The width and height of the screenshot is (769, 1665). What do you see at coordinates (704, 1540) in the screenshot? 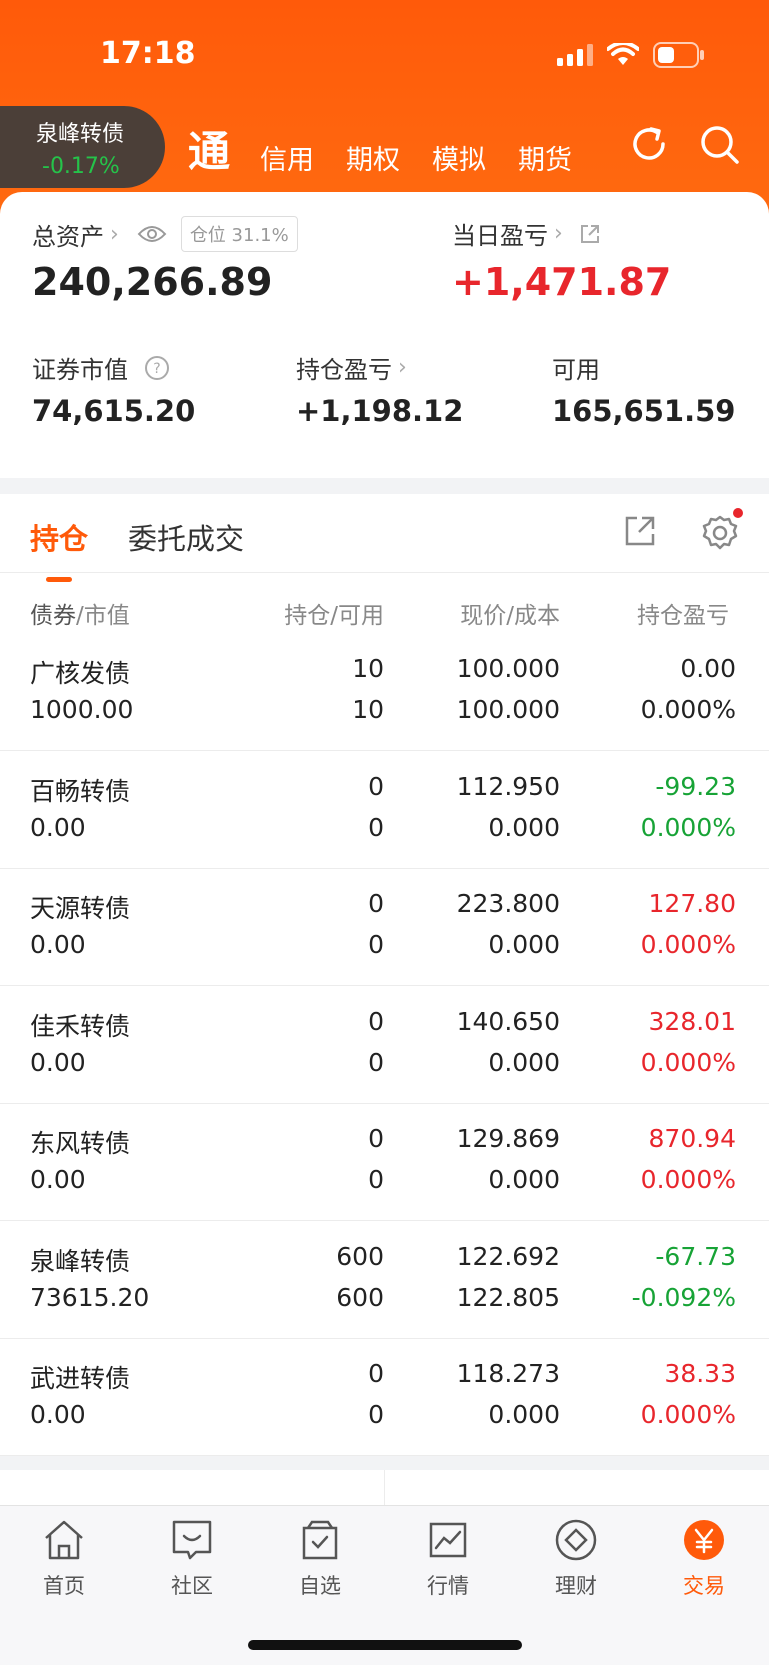
I see `yen-icon` at bounding box center [704, 1540].